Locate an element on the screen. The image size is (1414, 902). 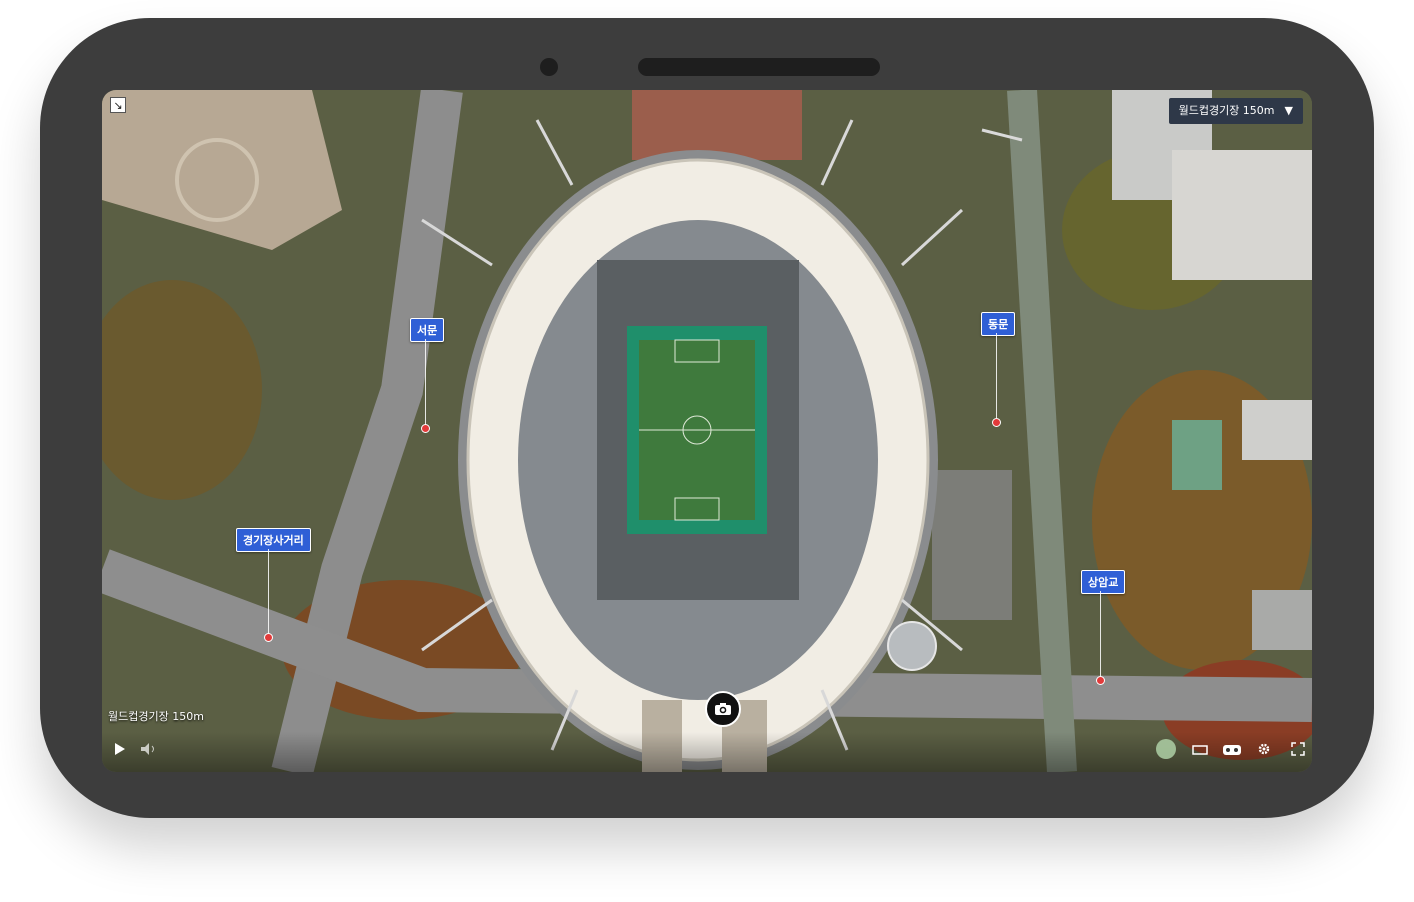
scene-caption: 월드컵경기장 150m is located at coordinates (156, 716).